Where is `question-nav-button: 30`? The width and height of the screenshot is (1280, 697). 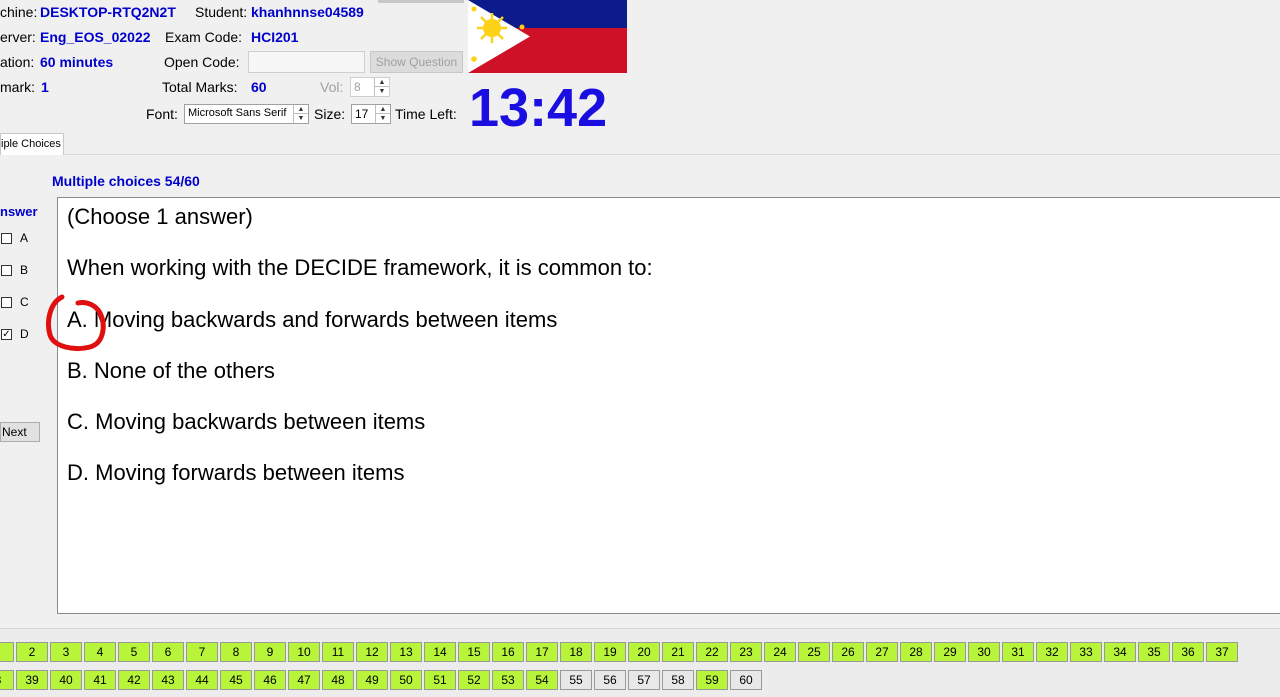 question-nav-button: 30 is located at coordinates (984, 652).